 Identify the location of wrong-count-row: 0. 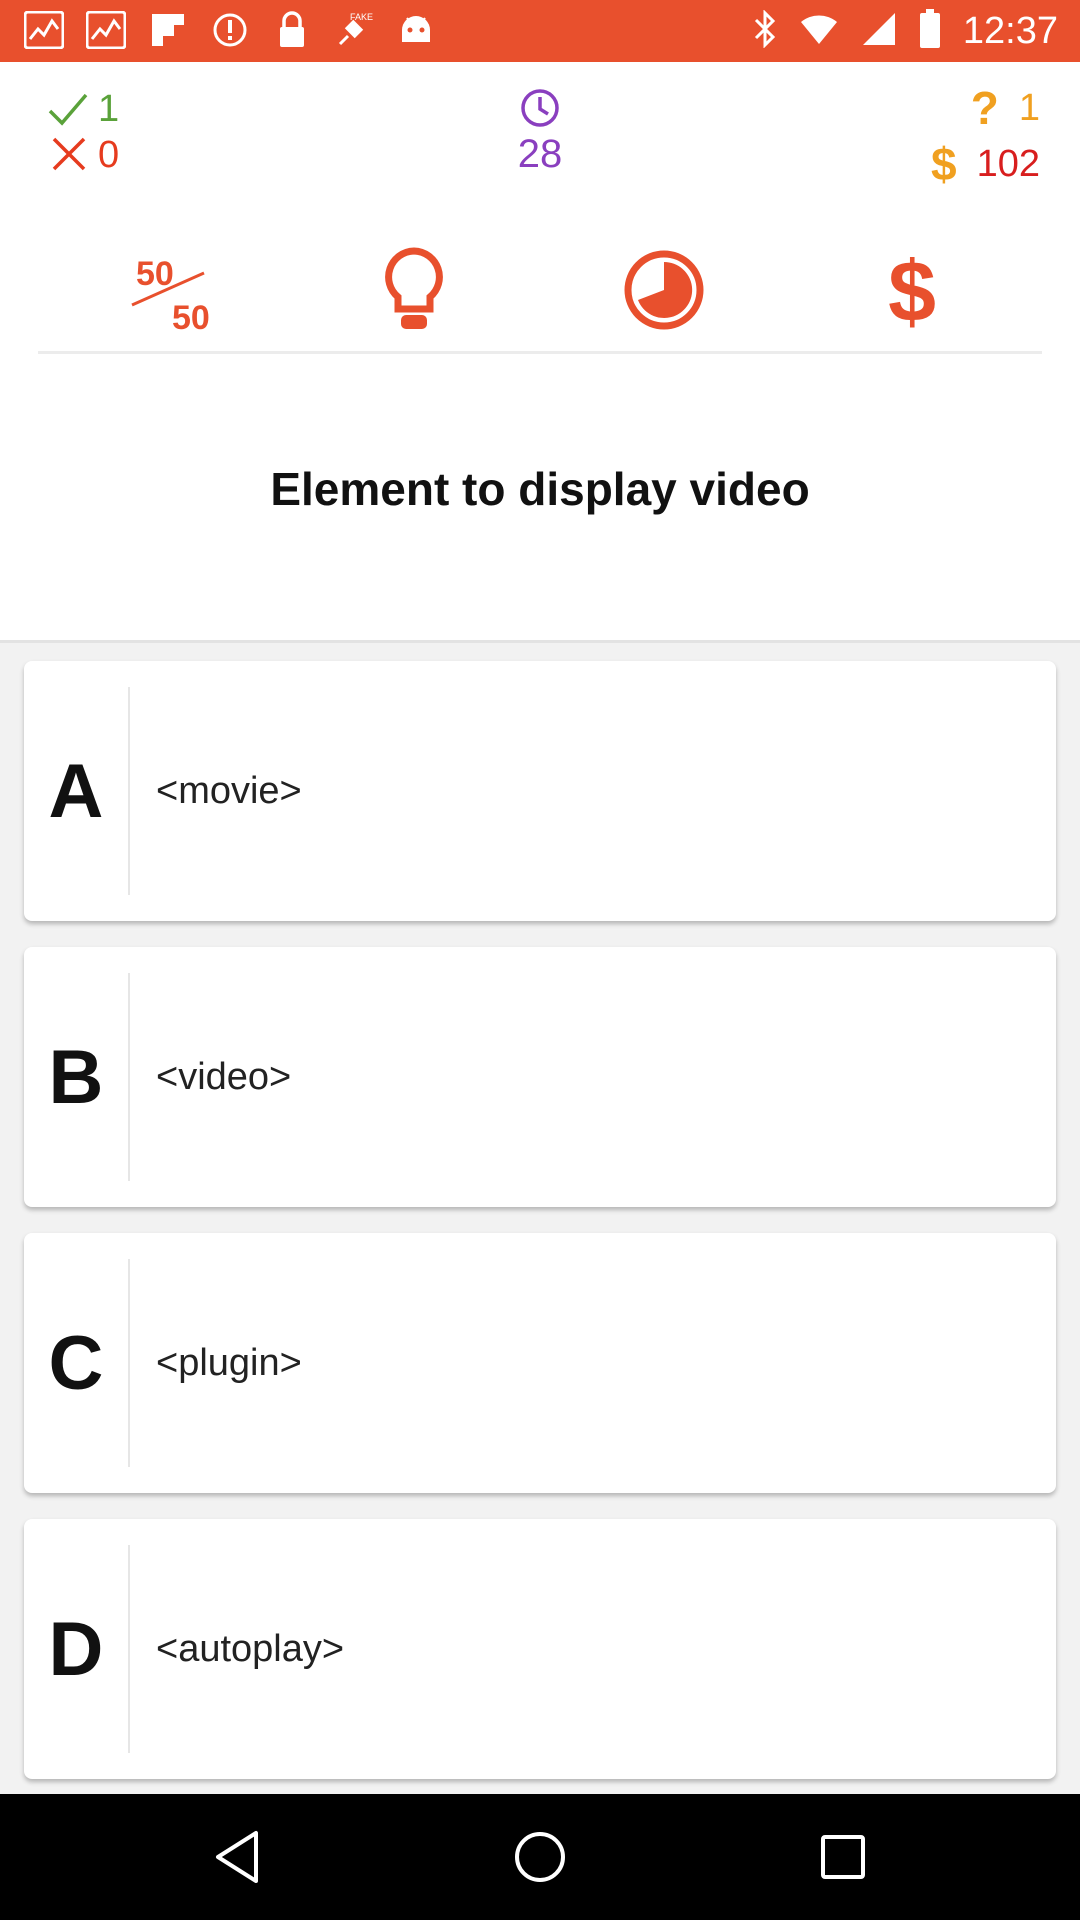
(82, 155).